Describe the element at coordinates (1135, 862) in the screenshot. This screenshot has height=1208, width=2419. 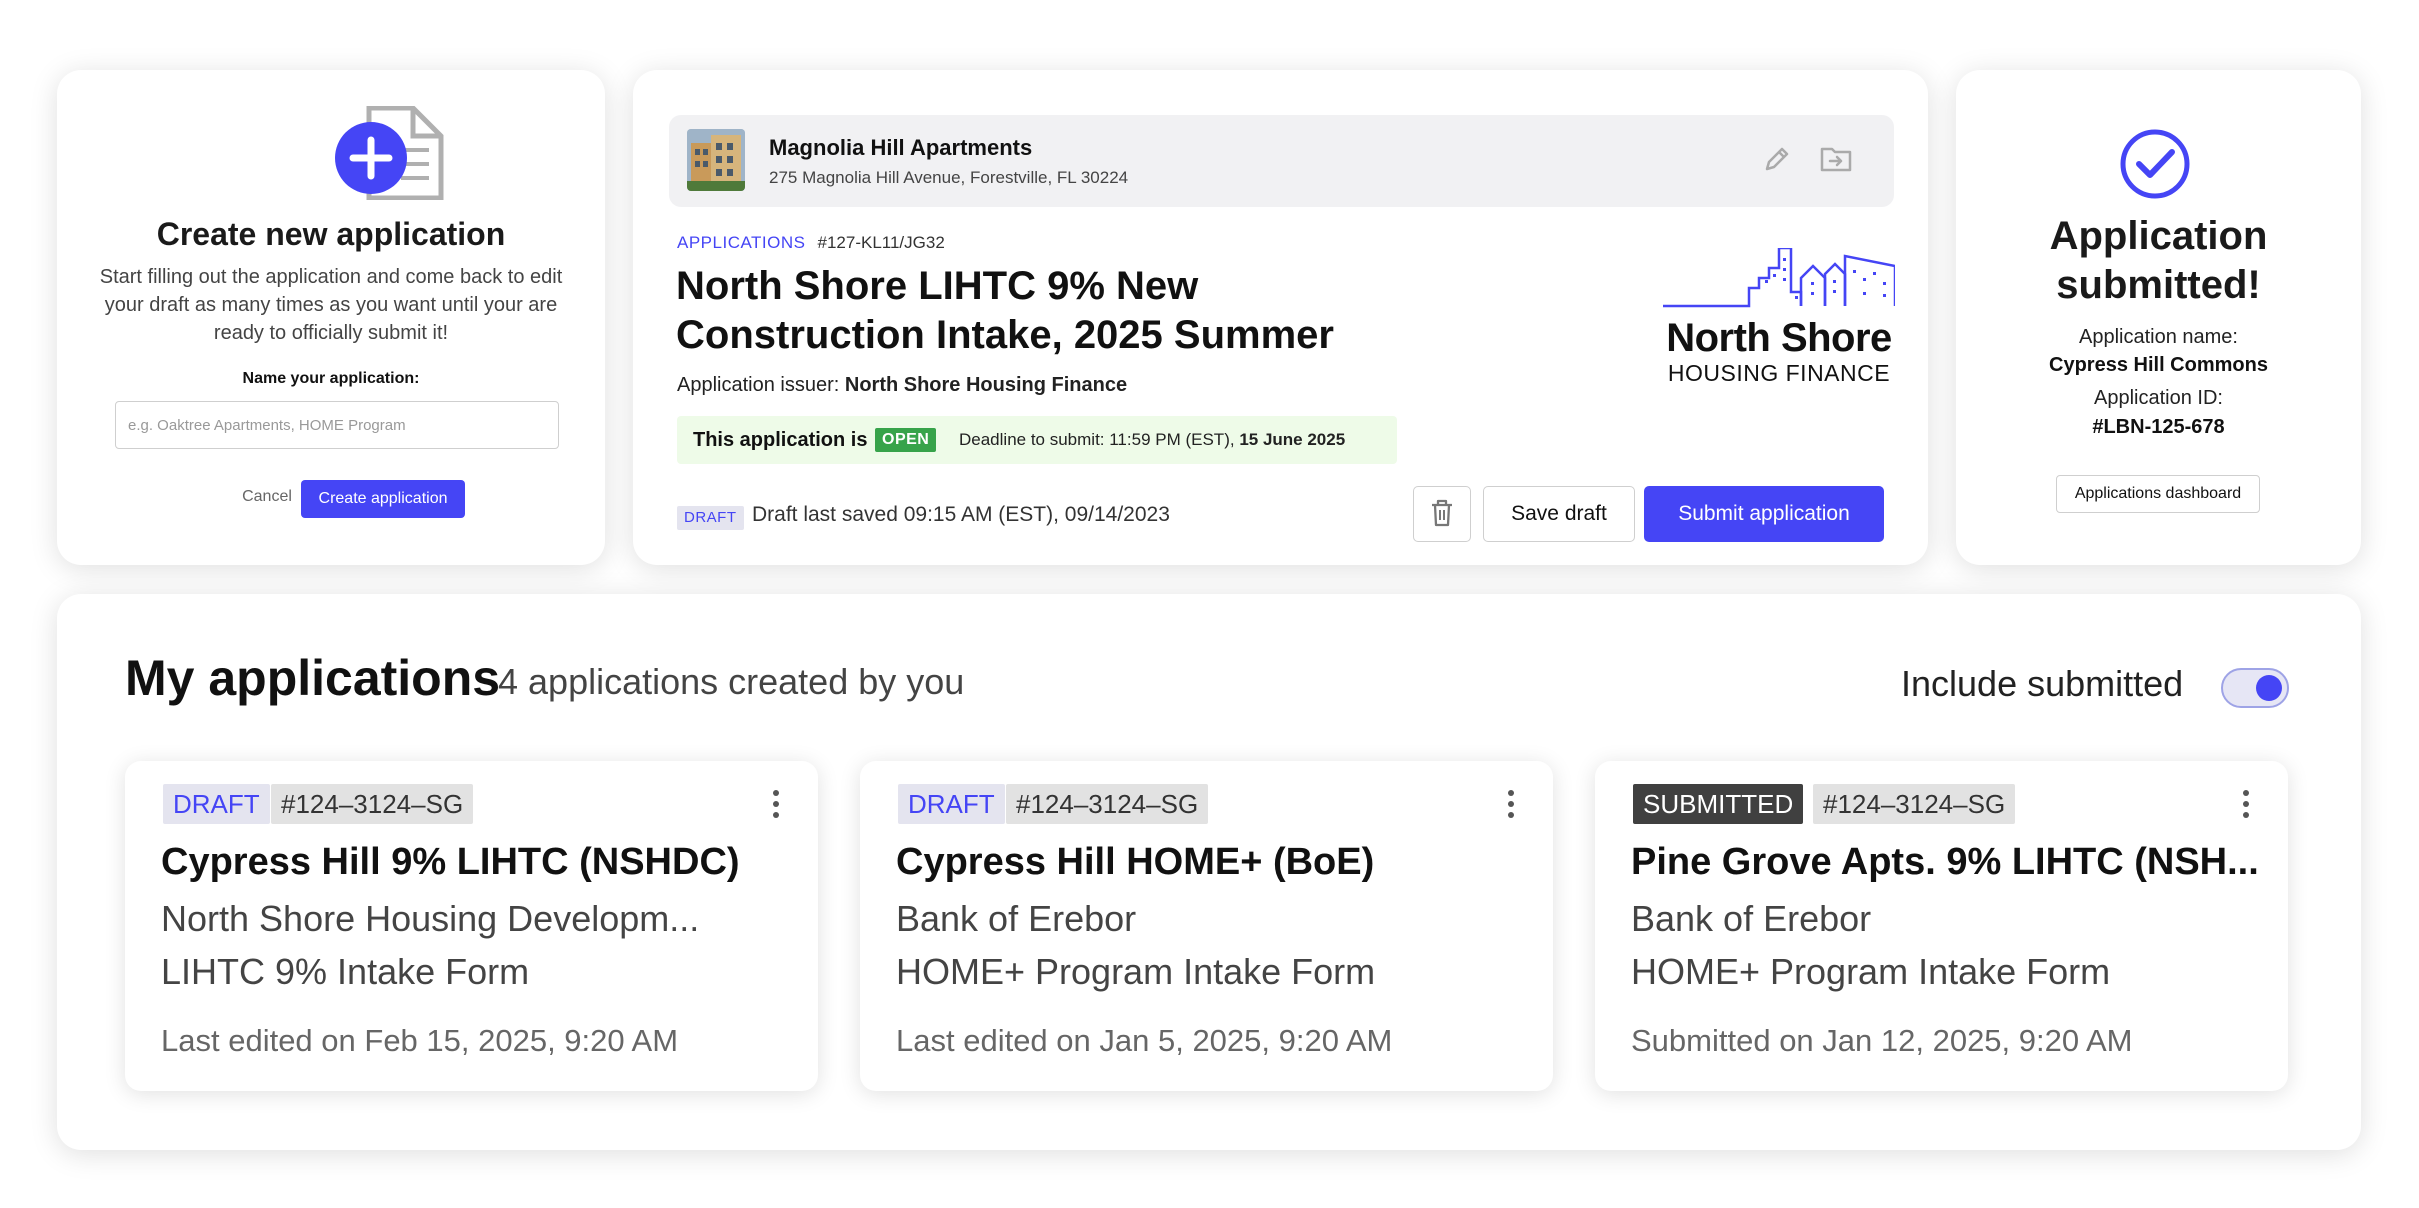
I see `application-card-title: Cypress Hill HOME+ (BoE)` at that location.